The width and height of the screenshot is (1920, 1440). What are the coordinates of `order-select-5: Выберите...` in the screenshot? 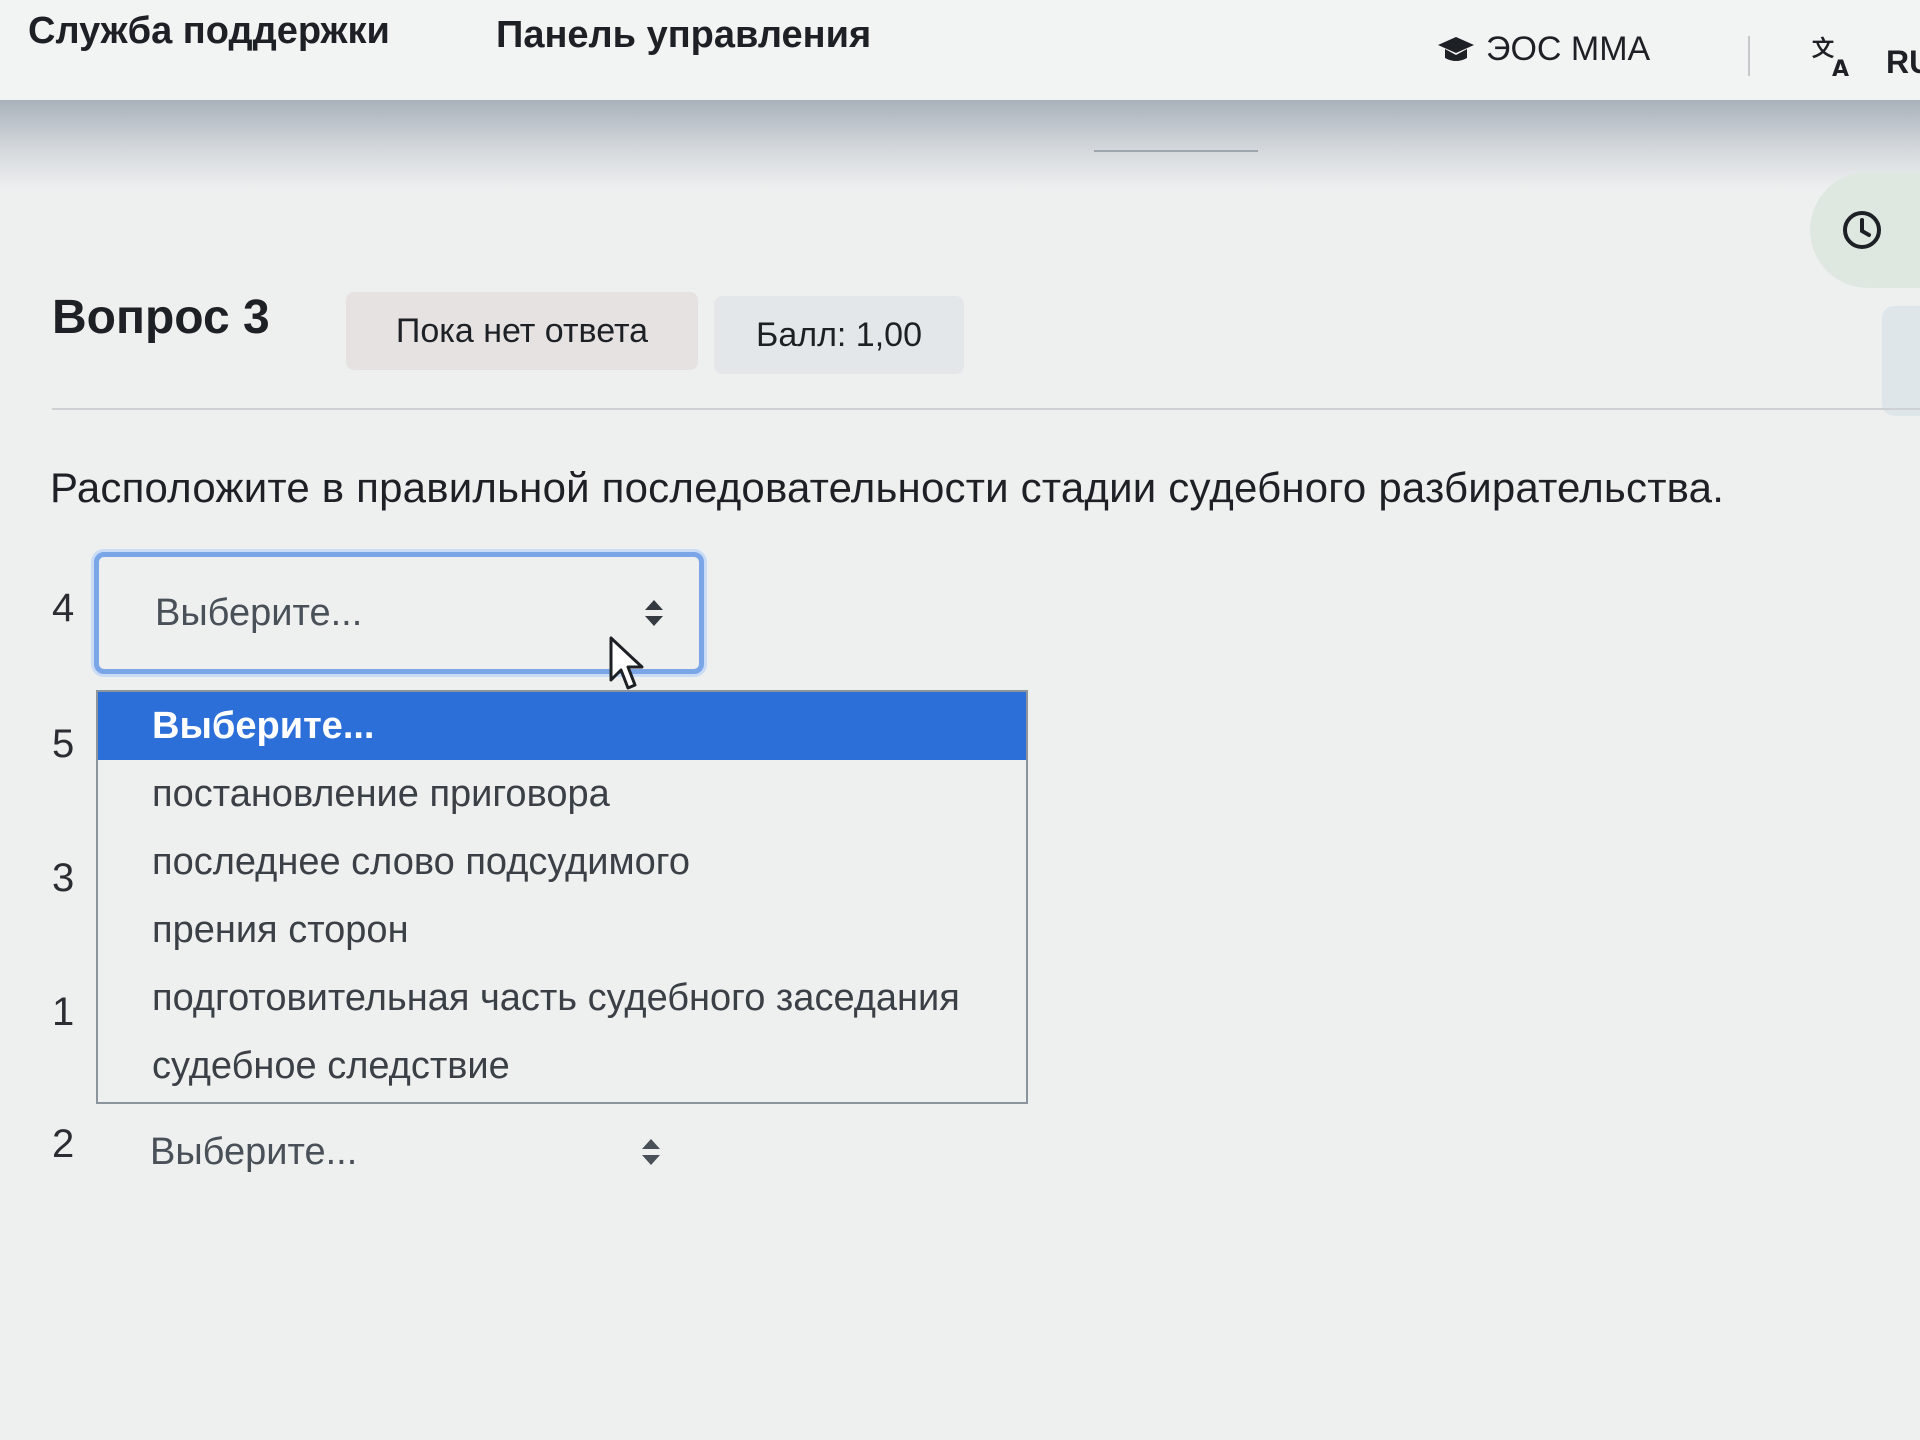 It's located at (399, 1152).